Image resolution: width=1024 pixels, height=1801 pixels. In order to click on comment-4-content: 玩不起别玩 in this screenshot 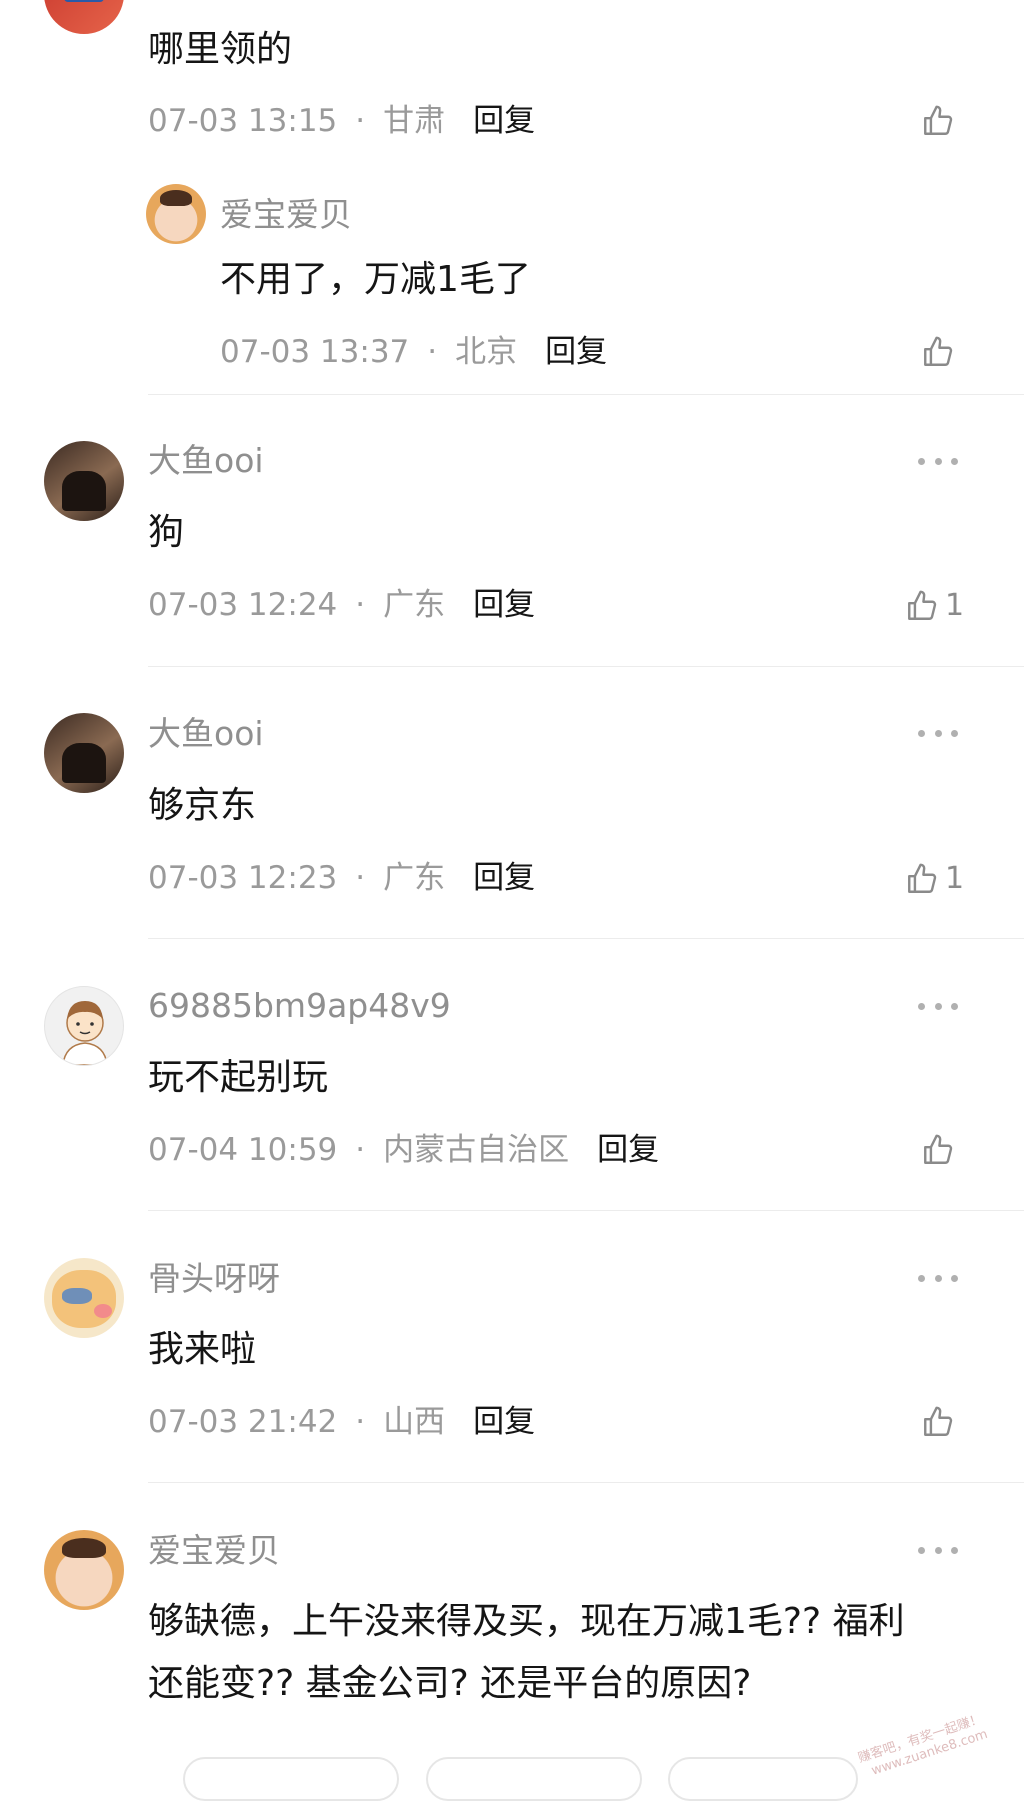, I will do `click(238, 1077)`.